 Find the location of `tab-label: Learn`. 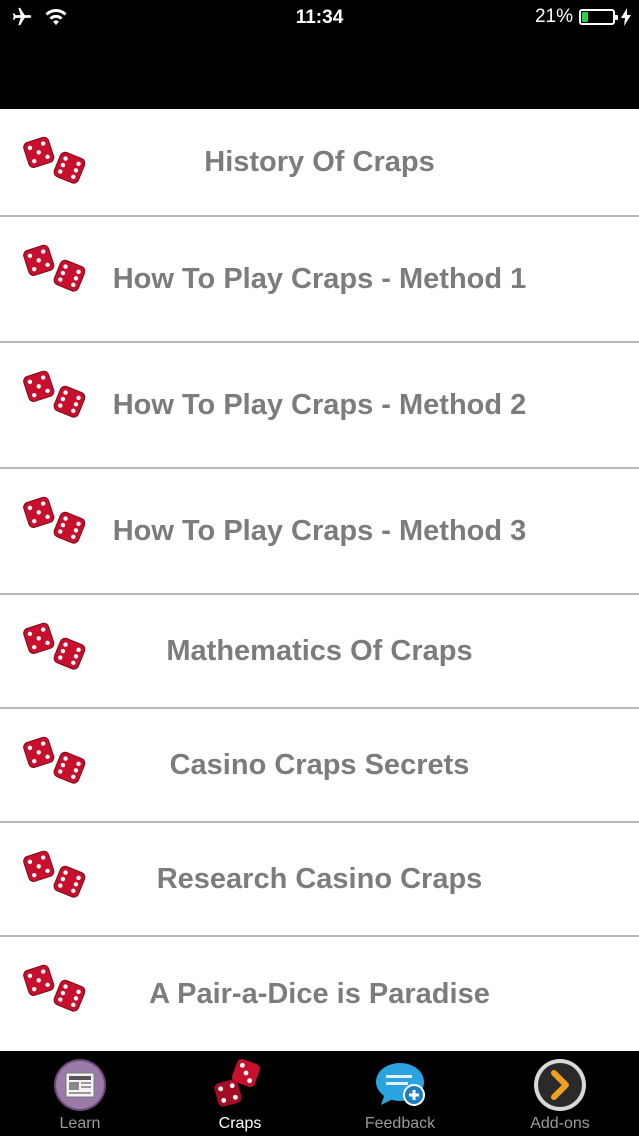

tab-label: Learn is located at coordinates (80, 1123).